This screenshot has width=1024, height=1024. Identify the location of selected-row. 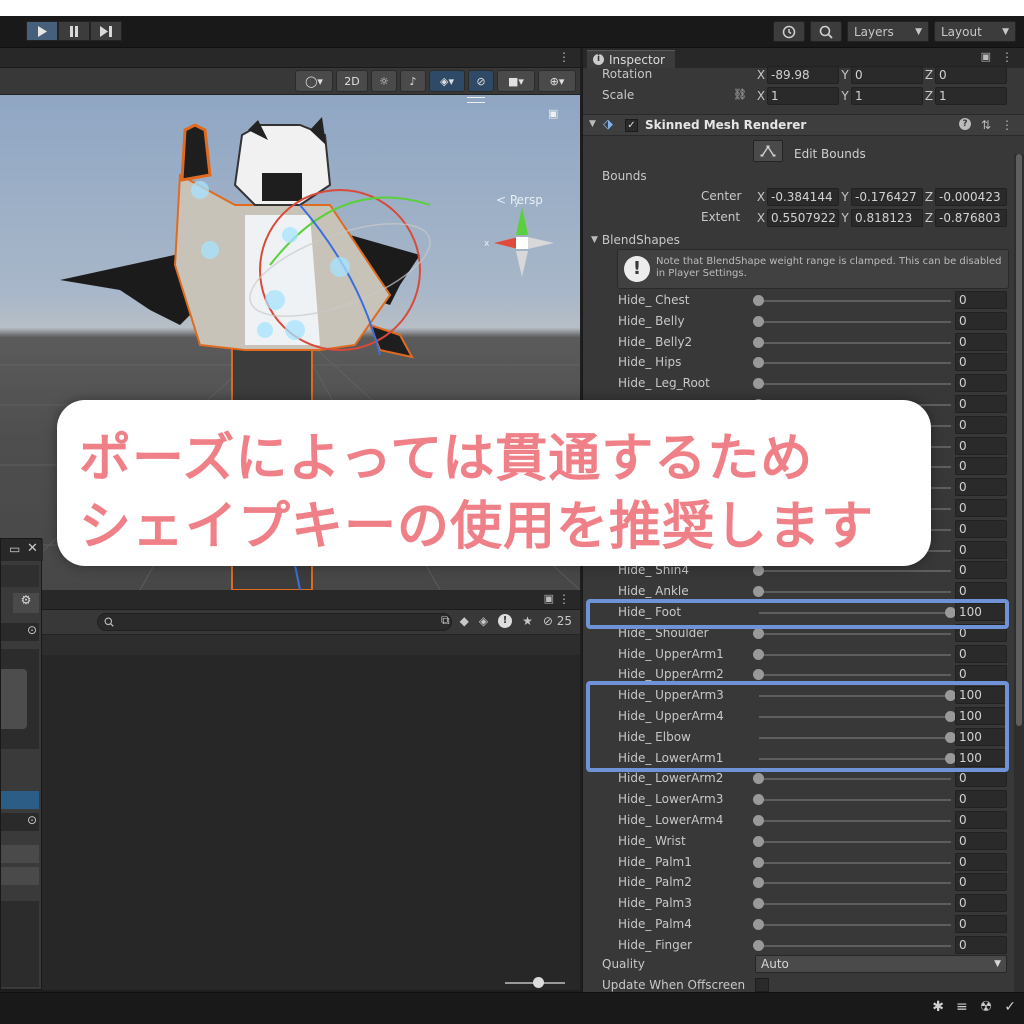
(20, 800).